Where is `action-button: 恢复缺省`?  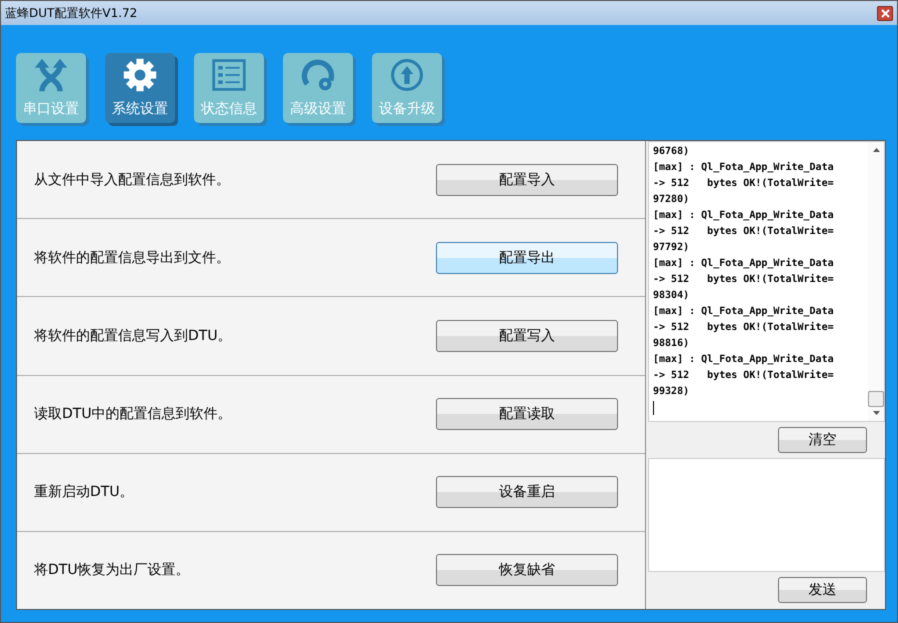 action-button: 恢复缺省 is located at coordinates (527, 570).